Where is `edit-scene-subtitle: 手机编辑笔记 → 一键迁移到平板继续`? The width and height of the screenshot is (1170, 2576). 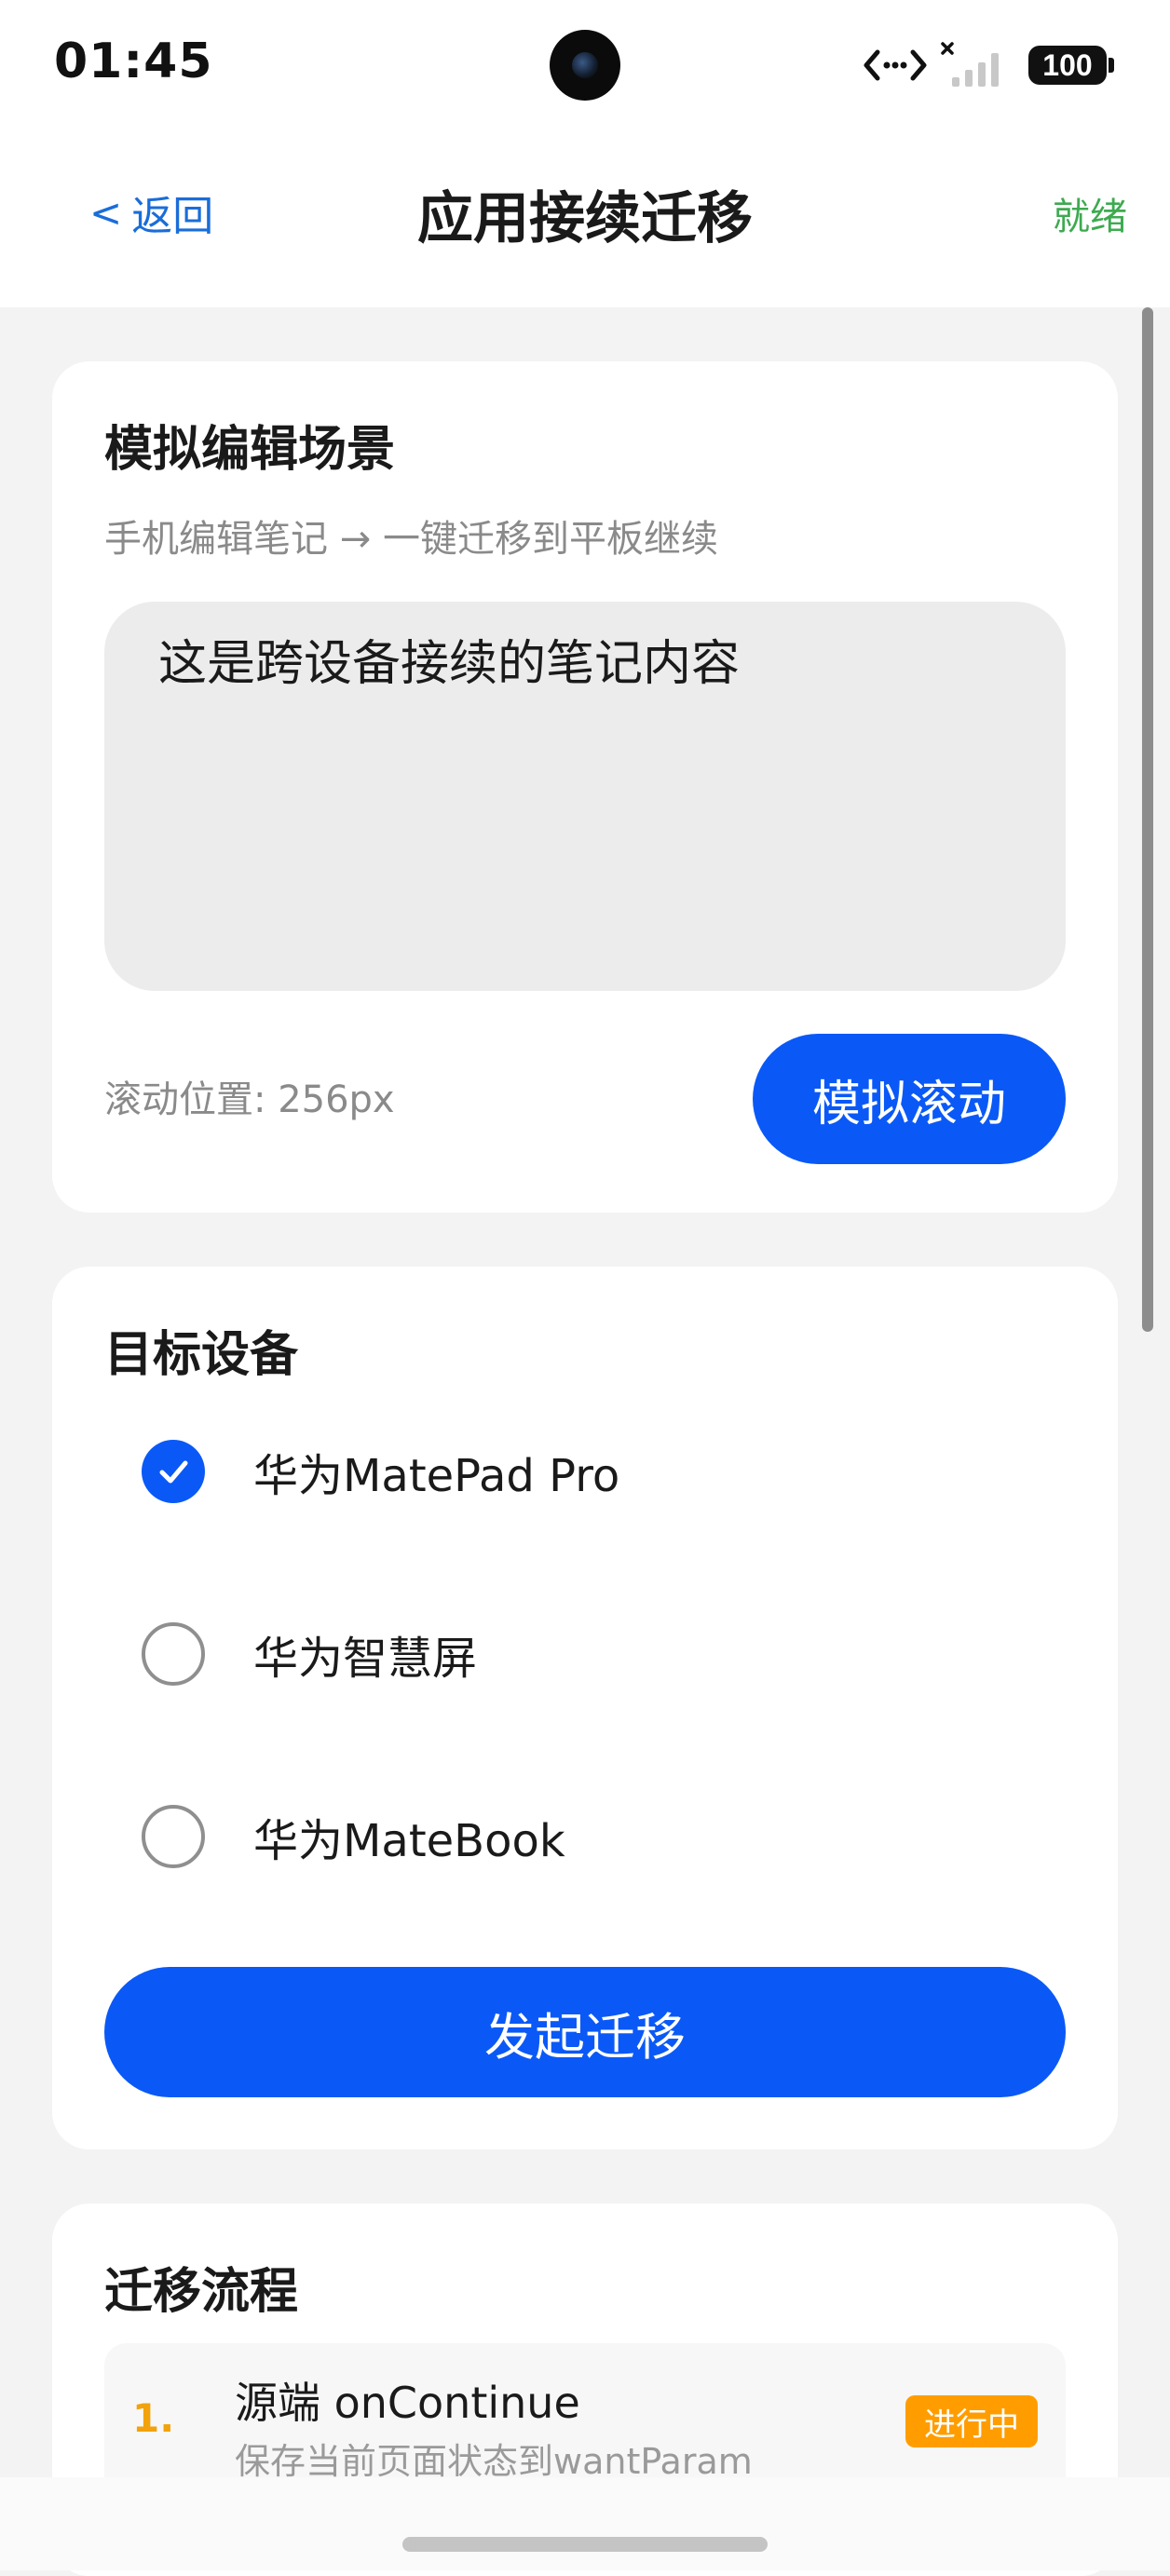
edit-scene-subtitle: 手机编辑笔记 → 一键迁移到平板继续 is located at coordinates (411, 539).